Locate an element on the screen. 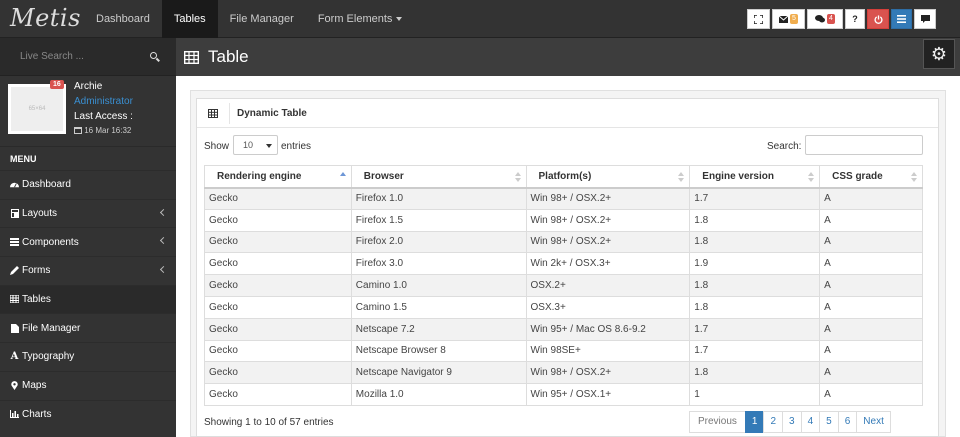 The image size is (960, 437). table-cell: 1.7 is located at coordinates (755, 198).